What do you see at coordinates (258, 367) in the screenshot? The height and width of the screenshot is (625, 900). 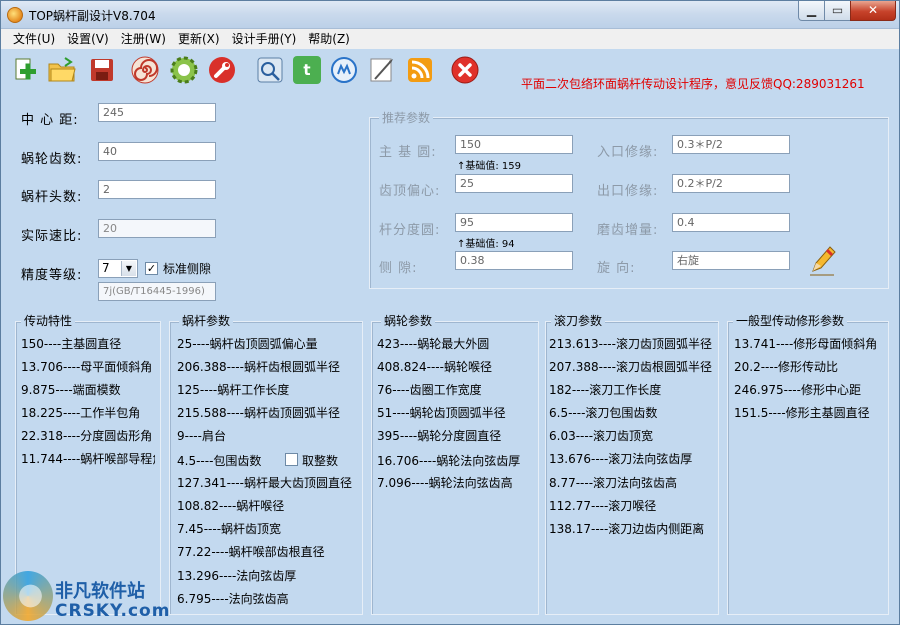 I see `list-item: 206.388----蜗杆齿根圆弧半径` at bounding box center [258, 367].